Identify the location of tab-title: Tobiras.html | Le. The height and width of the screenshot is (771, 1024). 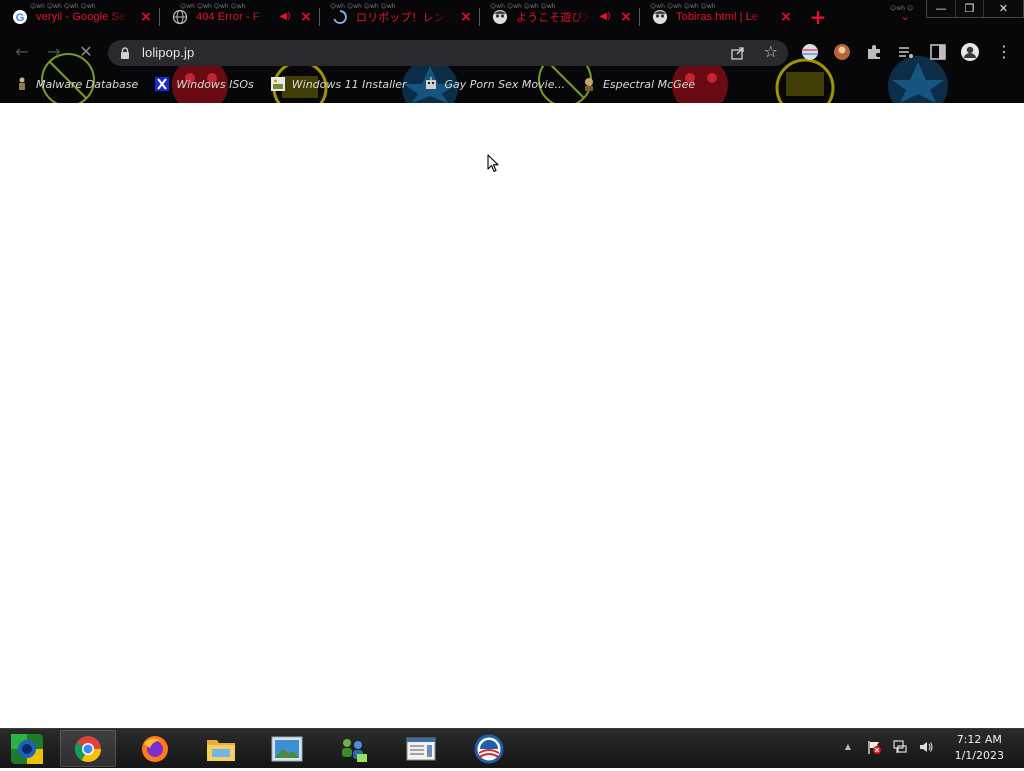
(717, 17).